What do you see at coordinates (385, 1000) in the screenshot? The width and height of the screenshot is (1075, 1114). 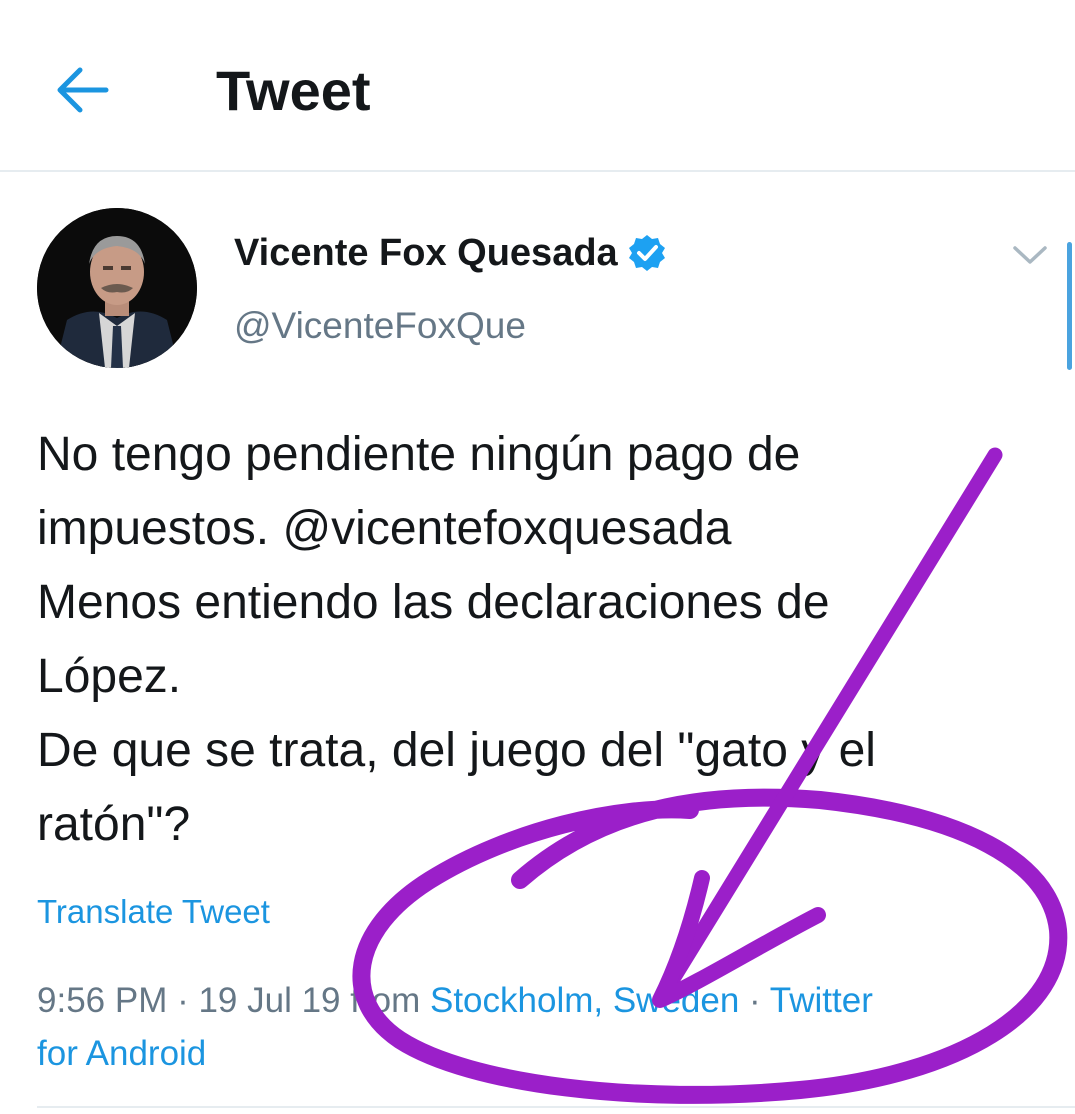 I see `from-label: from` at bounding box center [385, 1000].